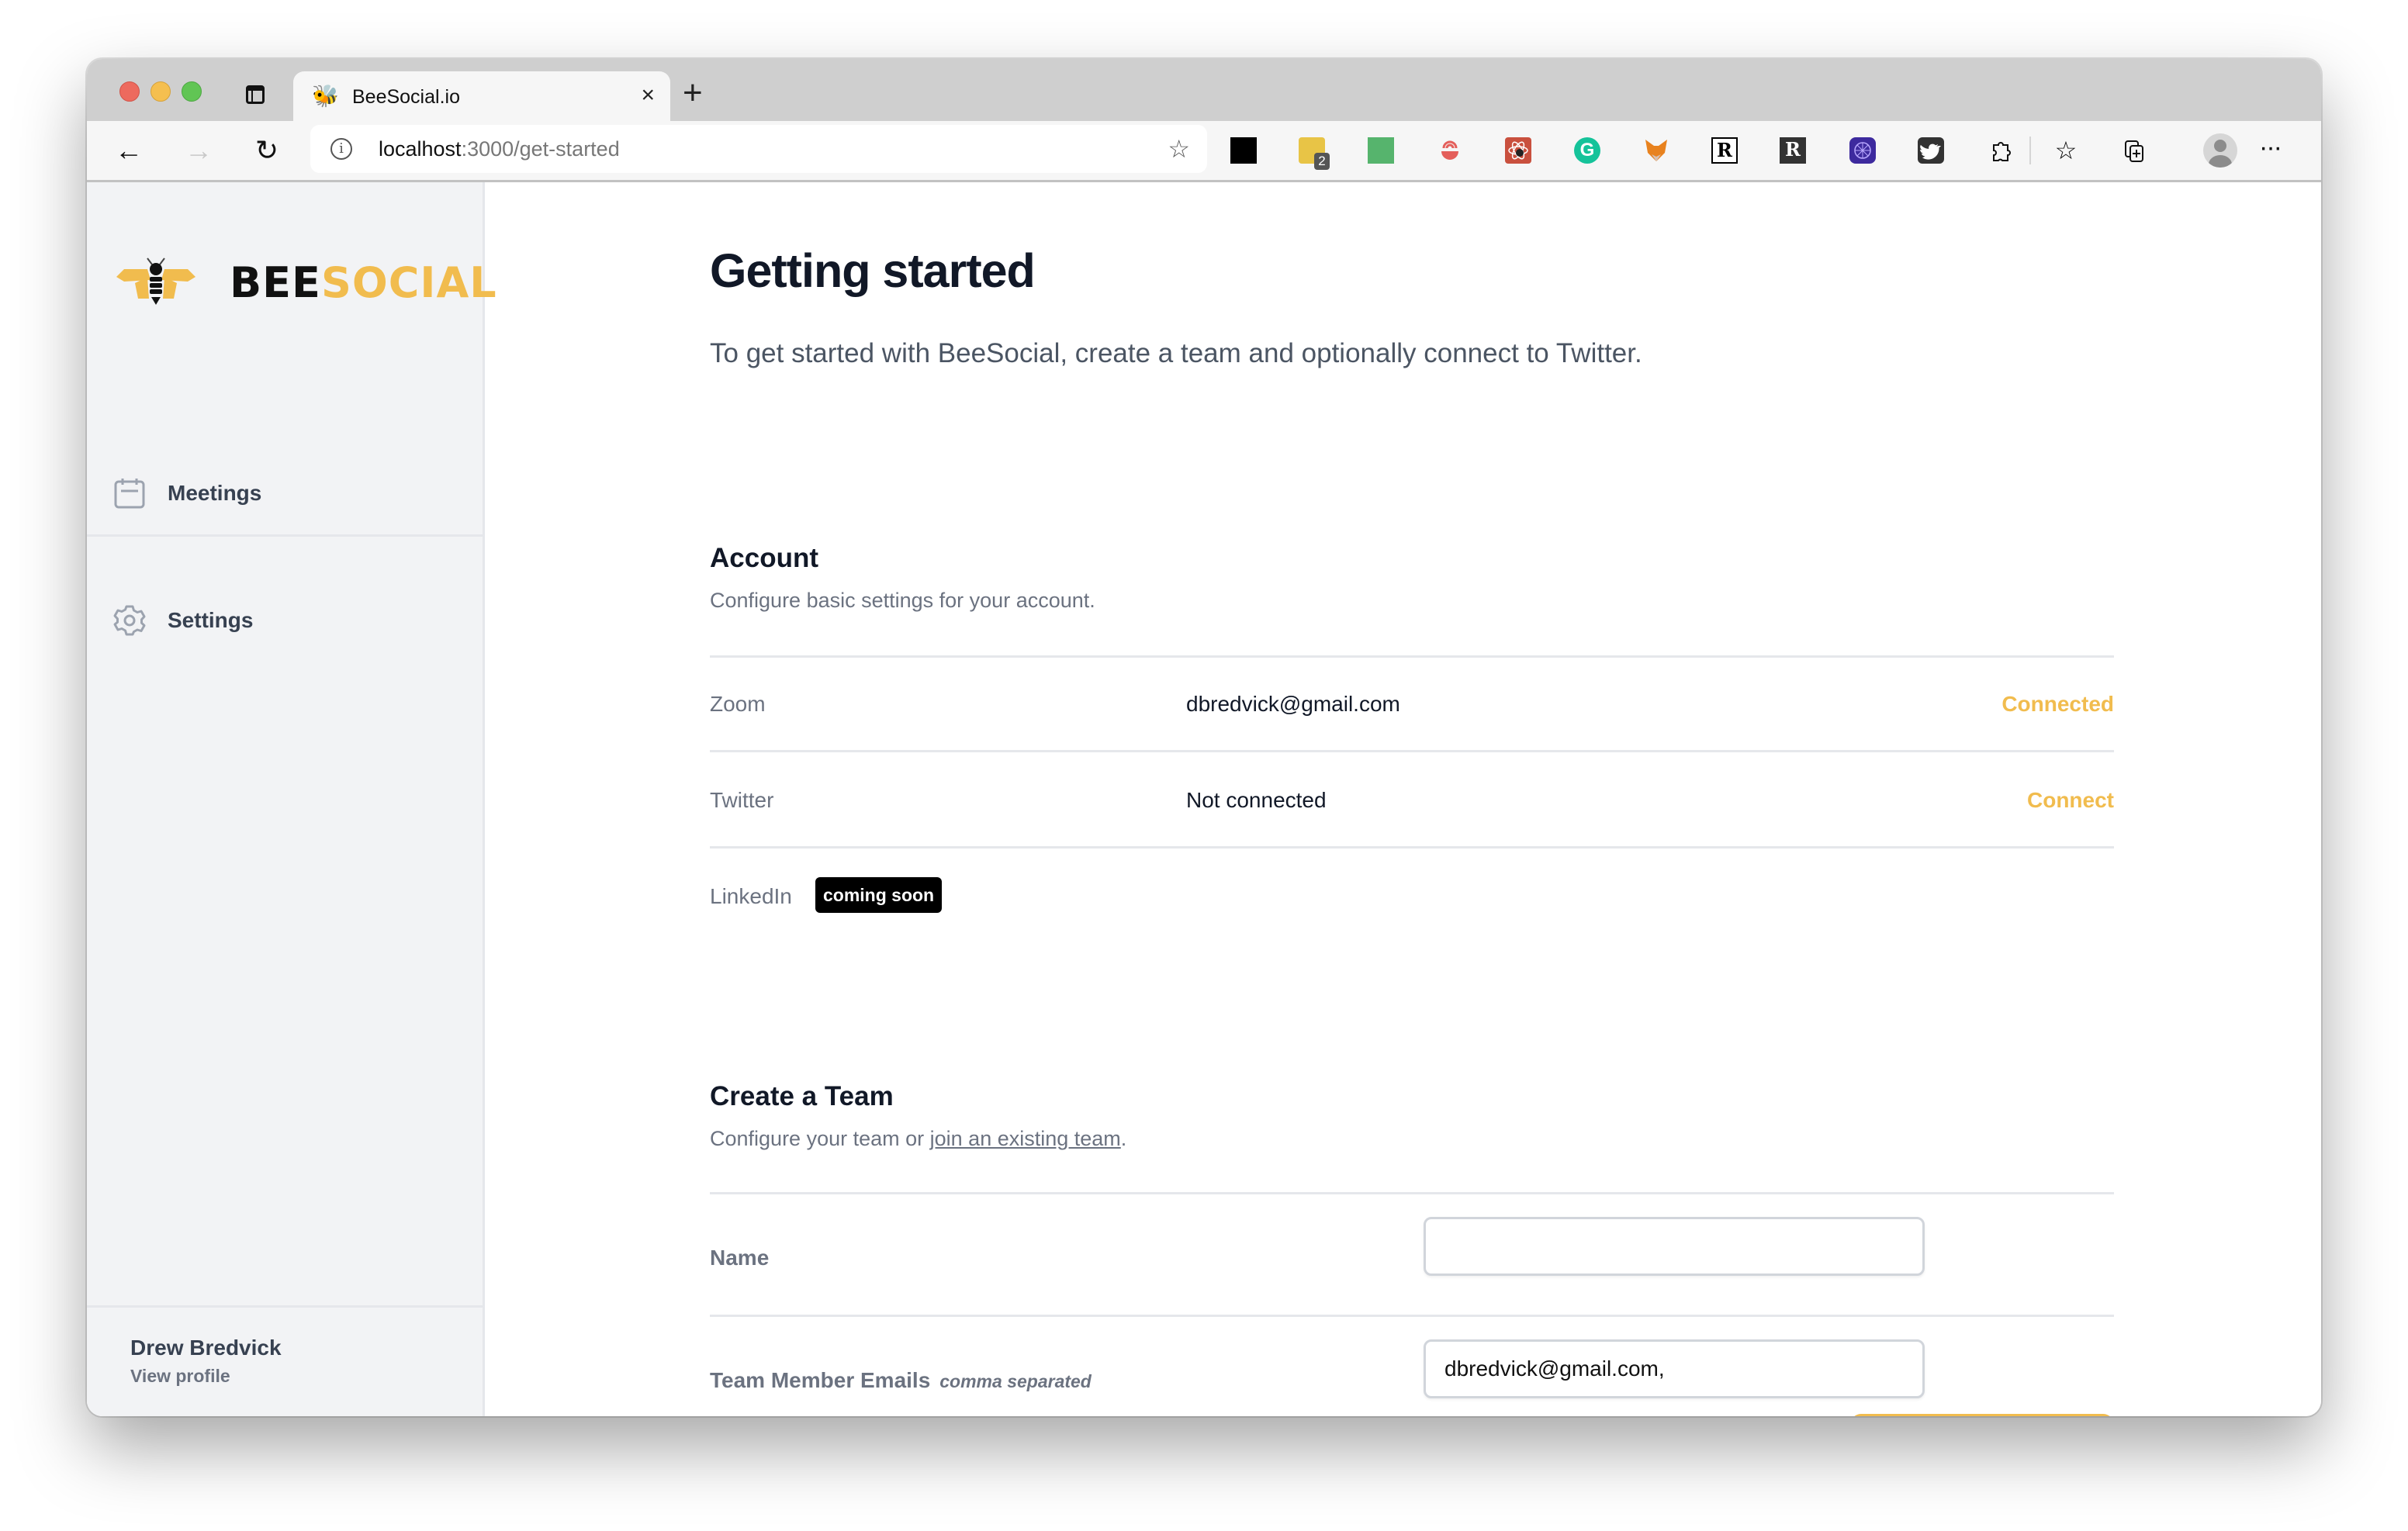 This screenshot has height=1531, width=2408. What do you see at coordinates (540, 149) in the screenshot?
I see `url-path: :3000/get-started` at bounding box center [540, 149].